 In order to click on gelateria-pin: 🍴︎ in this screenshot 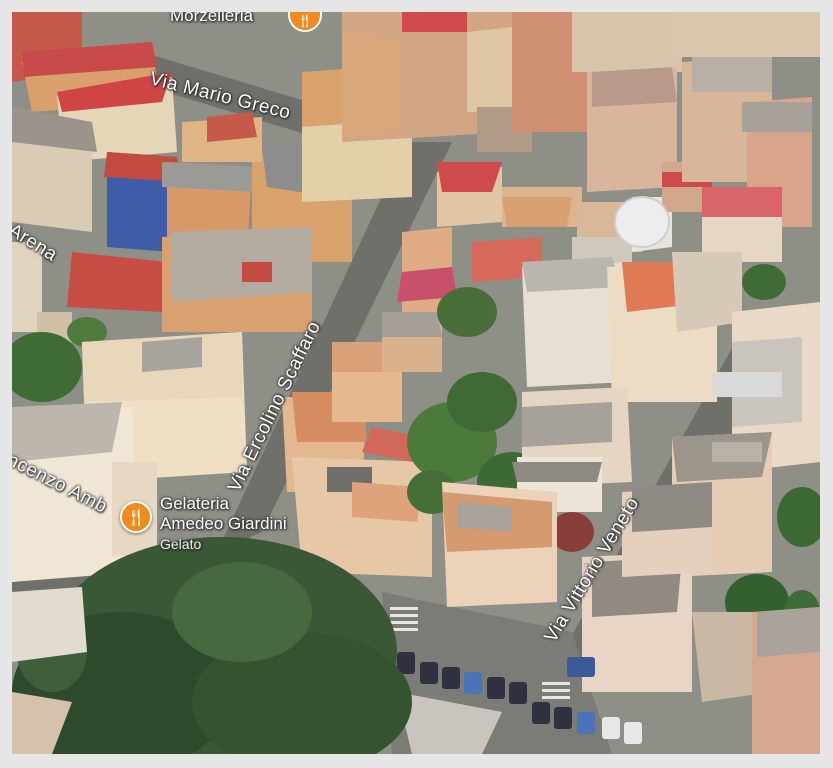, I will do `click(136, 517)`.